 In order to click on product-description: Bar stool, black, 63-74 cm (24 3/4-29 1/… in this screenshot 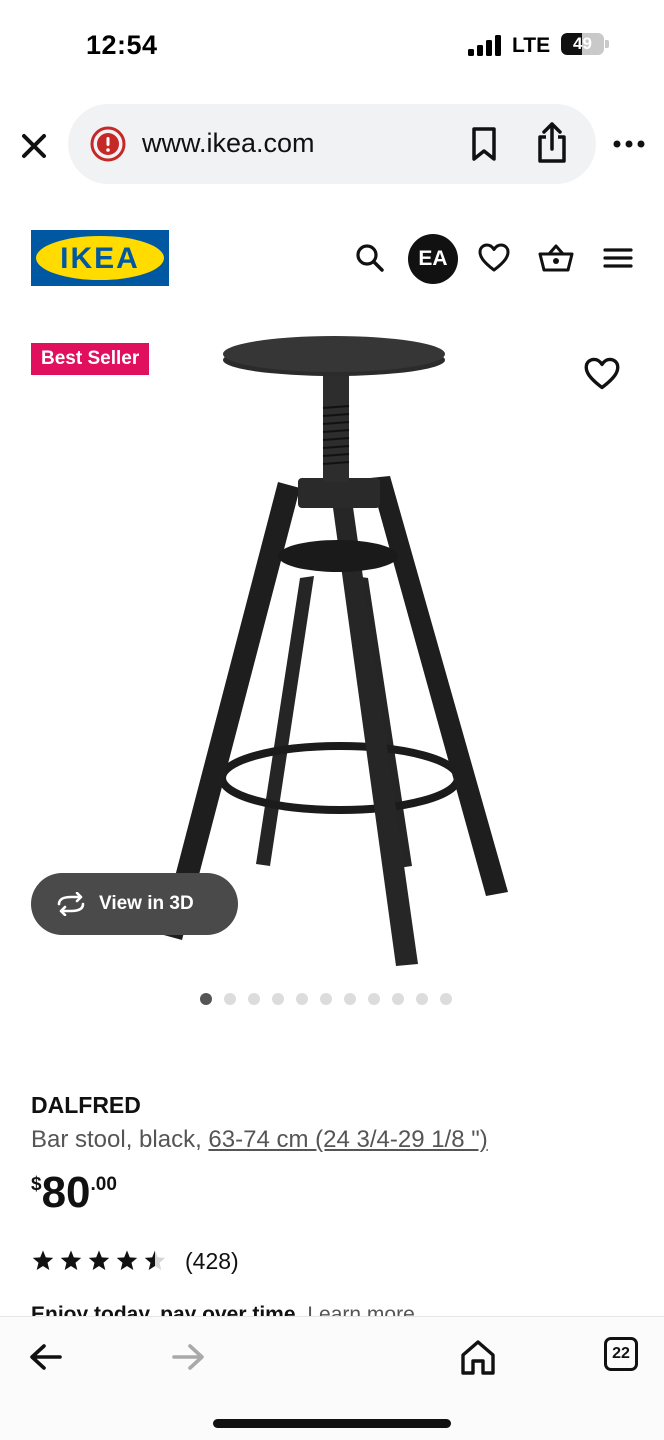, I will do `click(259, 1140)`.